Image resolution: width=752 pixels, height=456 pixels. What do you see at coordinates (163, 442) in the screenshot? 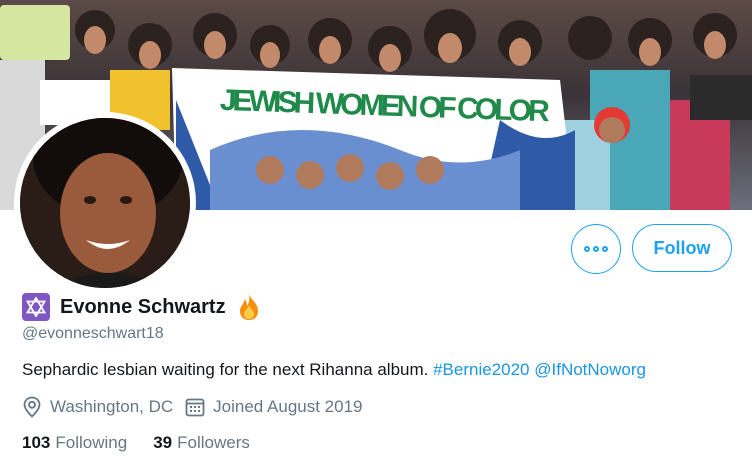
I see `followers-count: 39` at bounding box center [163, 442].